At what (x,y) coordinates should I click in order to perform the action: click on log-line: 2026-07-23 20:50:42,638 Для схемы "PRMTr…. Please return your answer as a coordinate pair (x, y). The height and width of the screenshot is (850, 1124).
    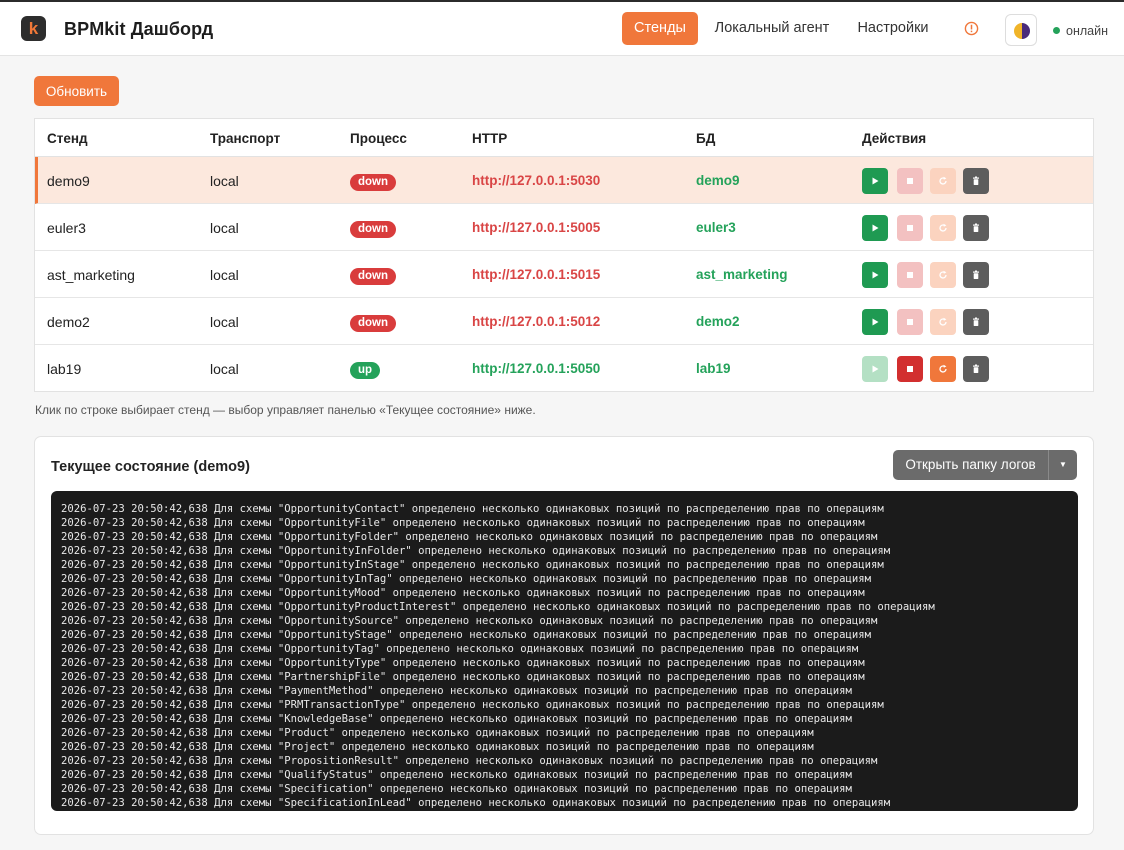
    Looking at the image, I should click on (472, 705).